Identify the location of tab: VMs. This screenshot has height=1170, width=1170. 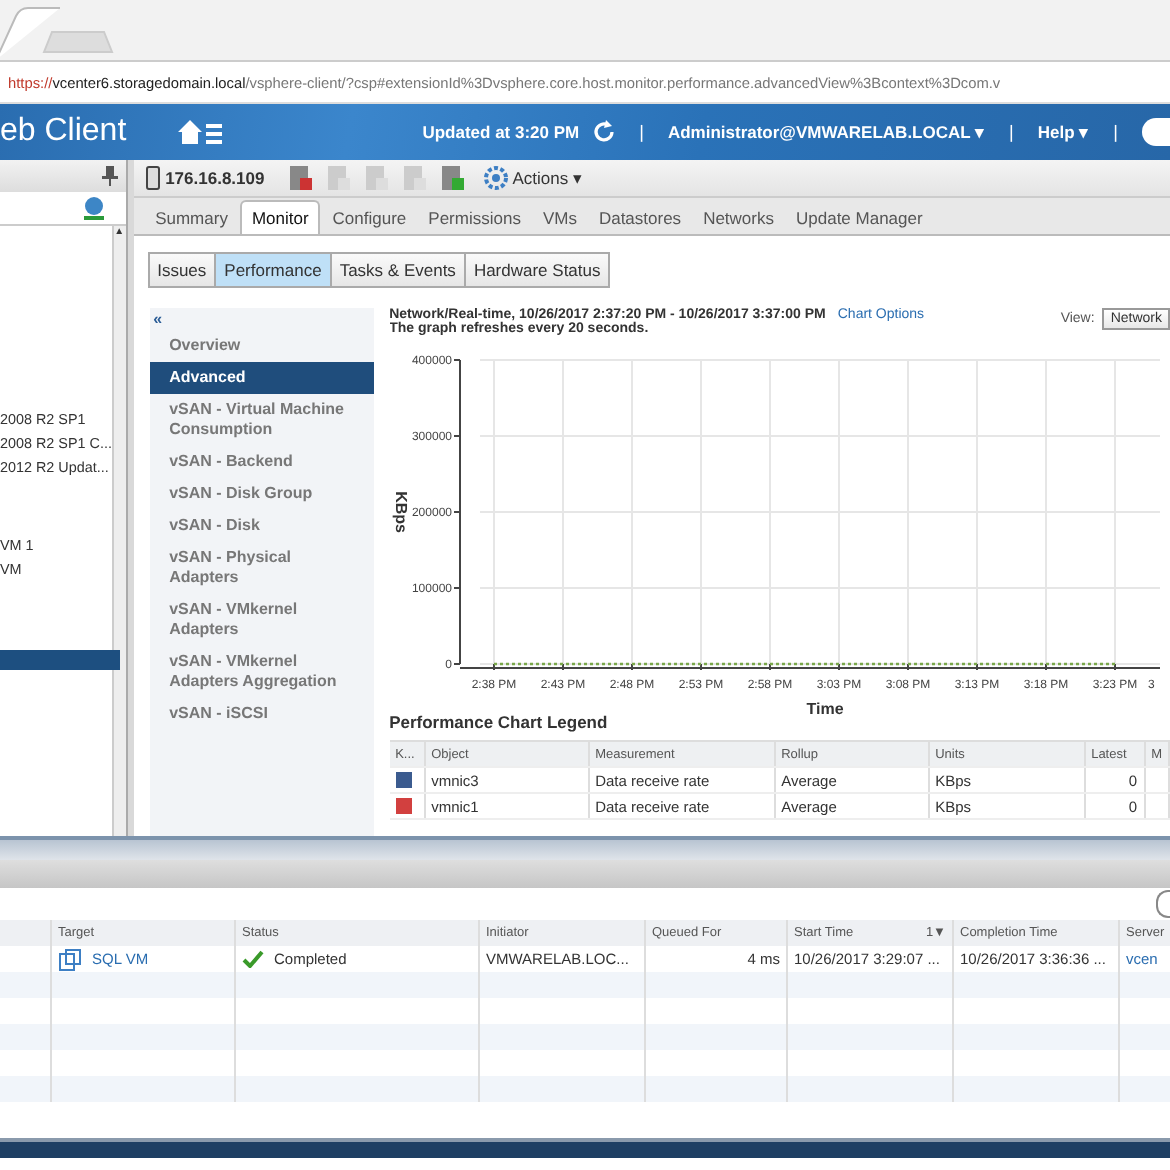
(559, 218).